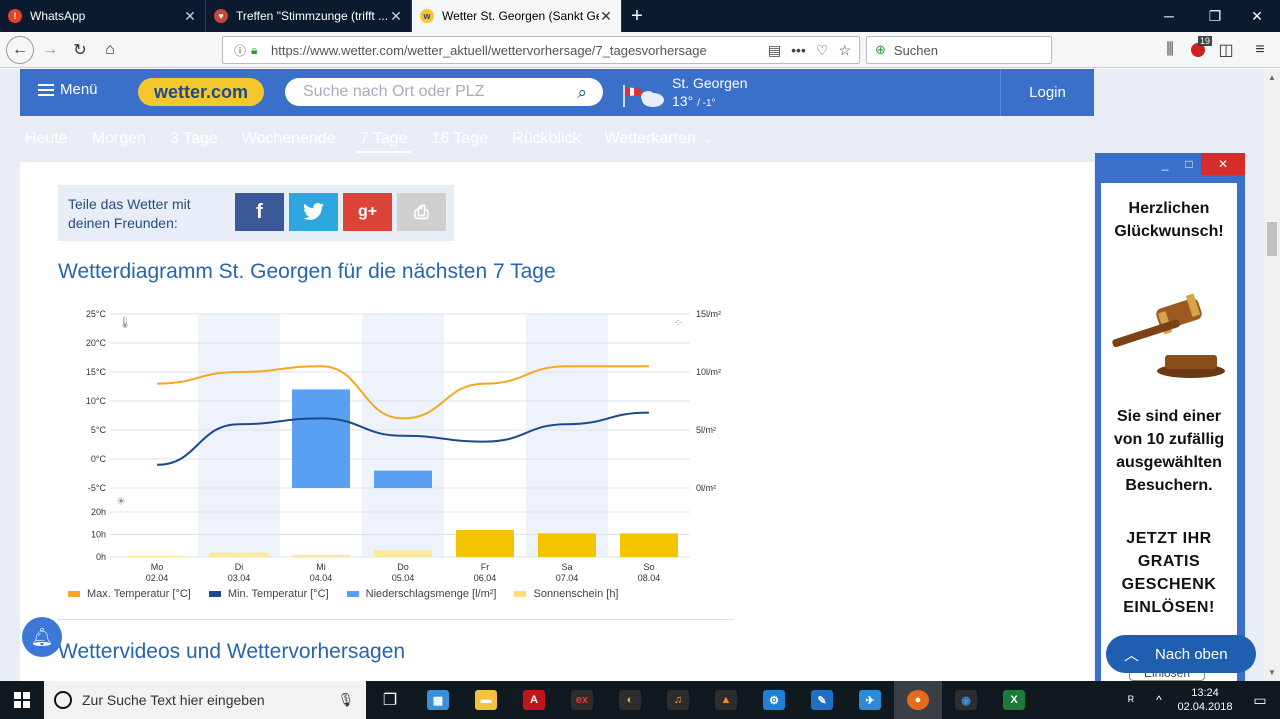  Describe the element at coordinates (1189, 164) in the screenshot. I see `ad-maximize-icon: □` at that location.